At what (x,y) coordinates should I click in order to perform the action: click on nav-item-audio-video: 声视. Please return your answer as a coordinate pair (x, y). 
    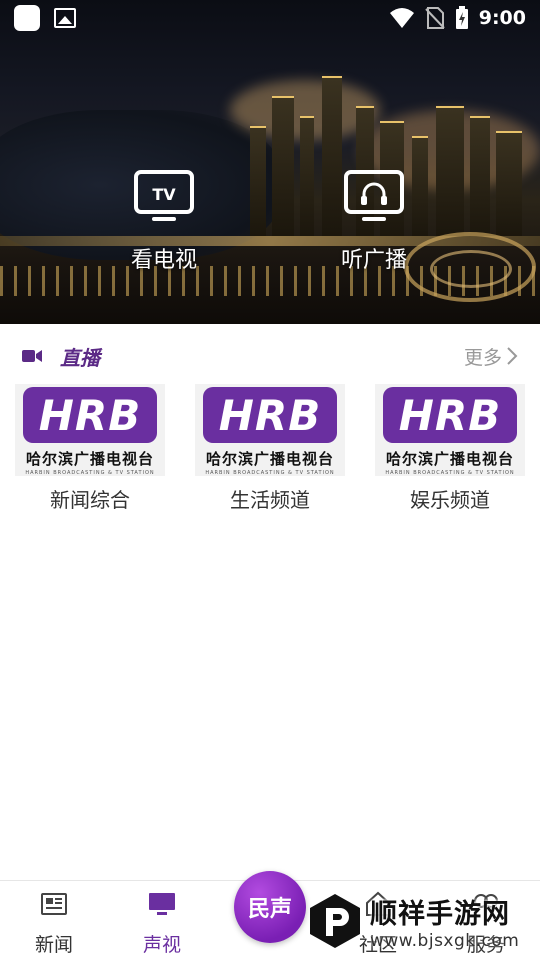
    Looking at the image, I should click on (162, 923).